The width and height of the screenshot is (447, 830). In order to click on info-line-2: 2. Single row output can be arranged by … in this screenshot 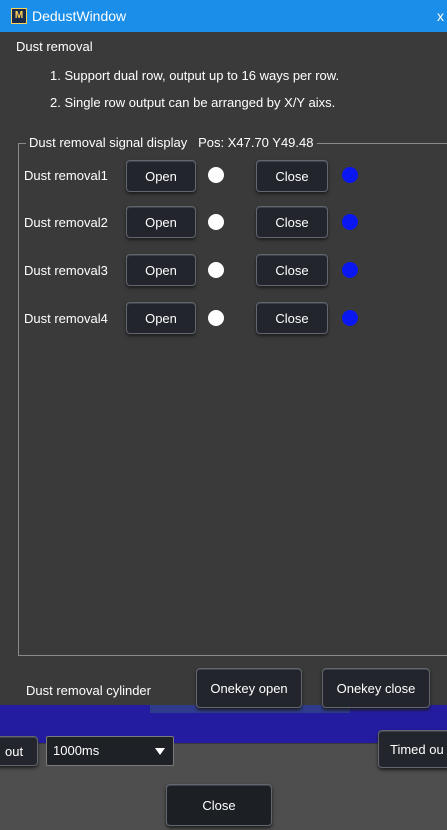, I will do `click(193, 102)`.